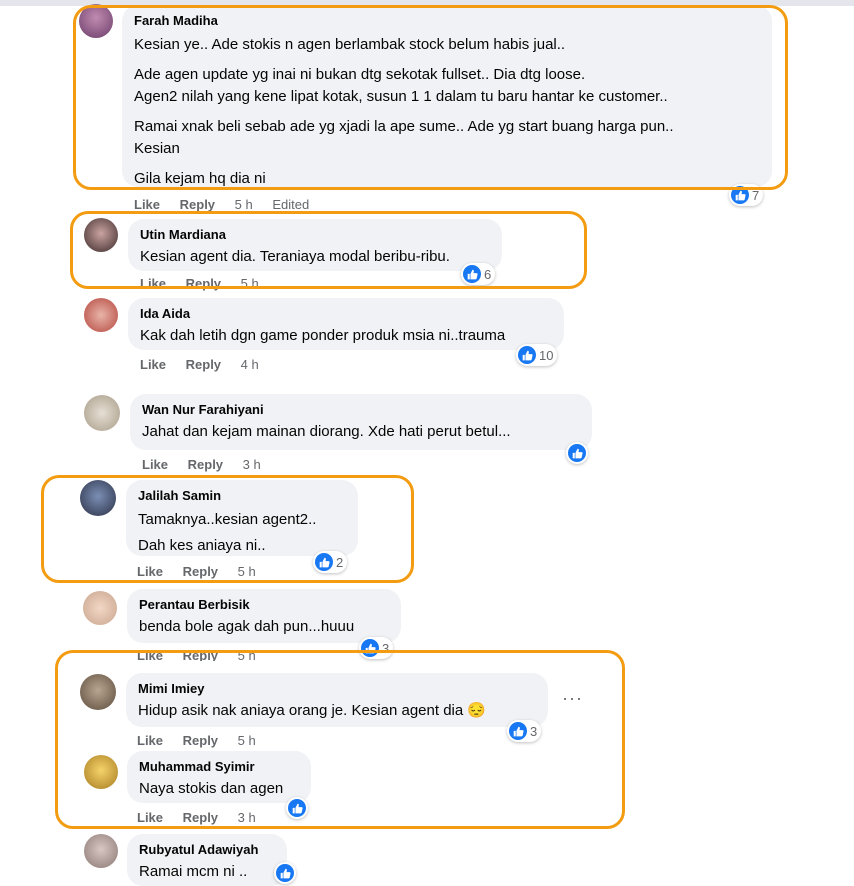 The width and height of the screenshot is (854, 886). Describe the element at coordinates (229, 204) in the screenshot. I see `comment-actions: Like Reply 5 h Edited` at that location.